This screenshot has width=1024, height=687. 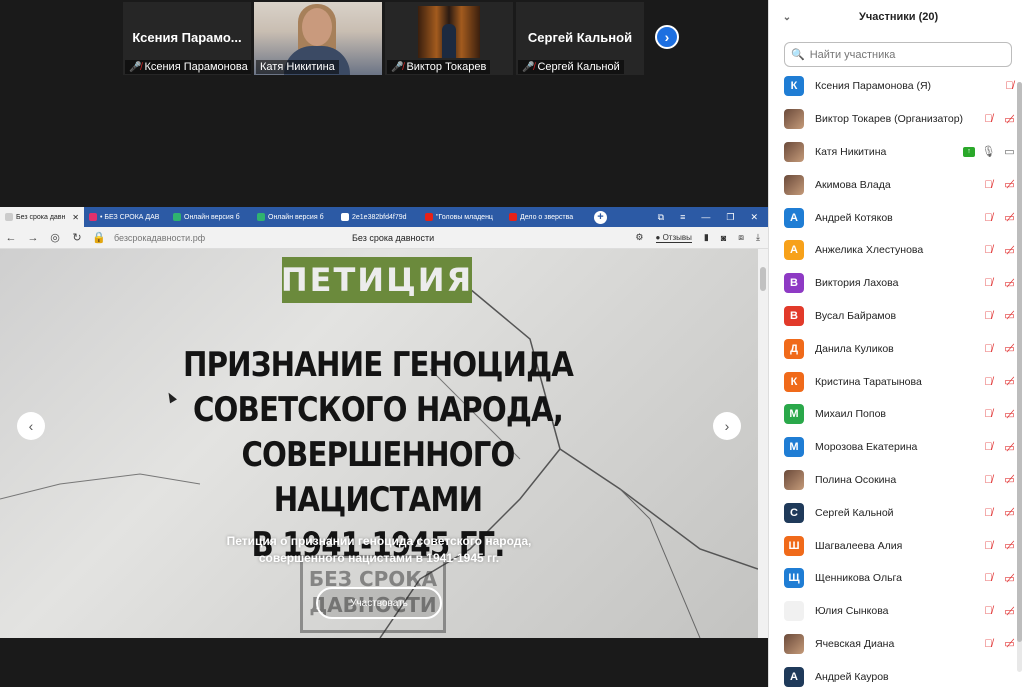 I want to click on tile-label-text: Ксения Парамонова, so click(x=196, y=67).